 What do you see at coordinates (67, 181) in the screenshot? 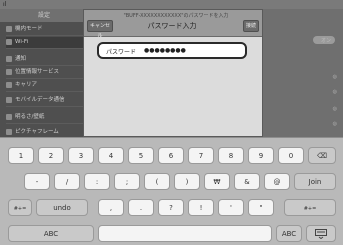
I see `key-slash: /` at bounding box center [67, 181].